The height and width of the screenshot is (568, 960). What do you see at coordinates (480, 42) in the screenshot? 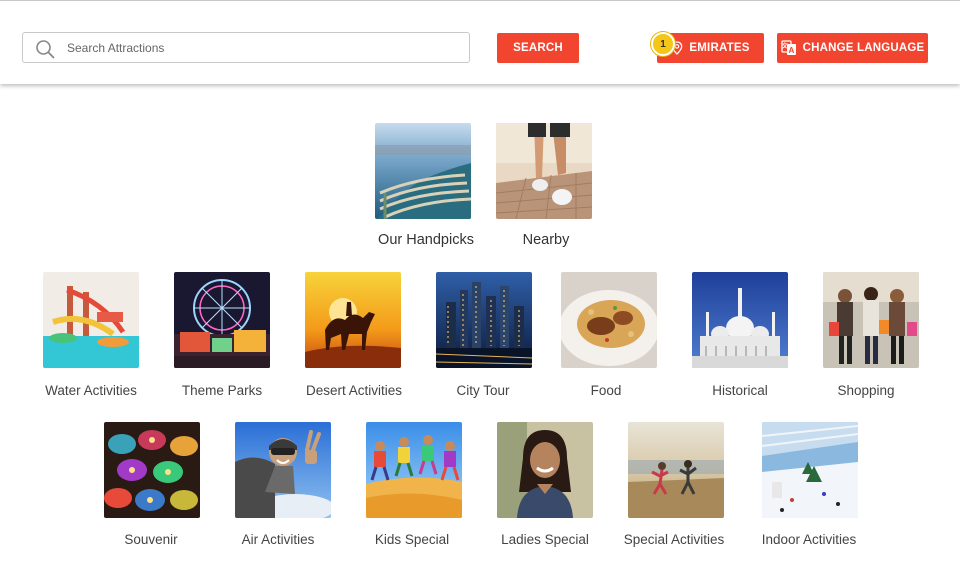
I see `top-bar: SEARCH EMIRATES 1 A 文 CHANGE LANGUAGE` at bounding box center [480, 42].